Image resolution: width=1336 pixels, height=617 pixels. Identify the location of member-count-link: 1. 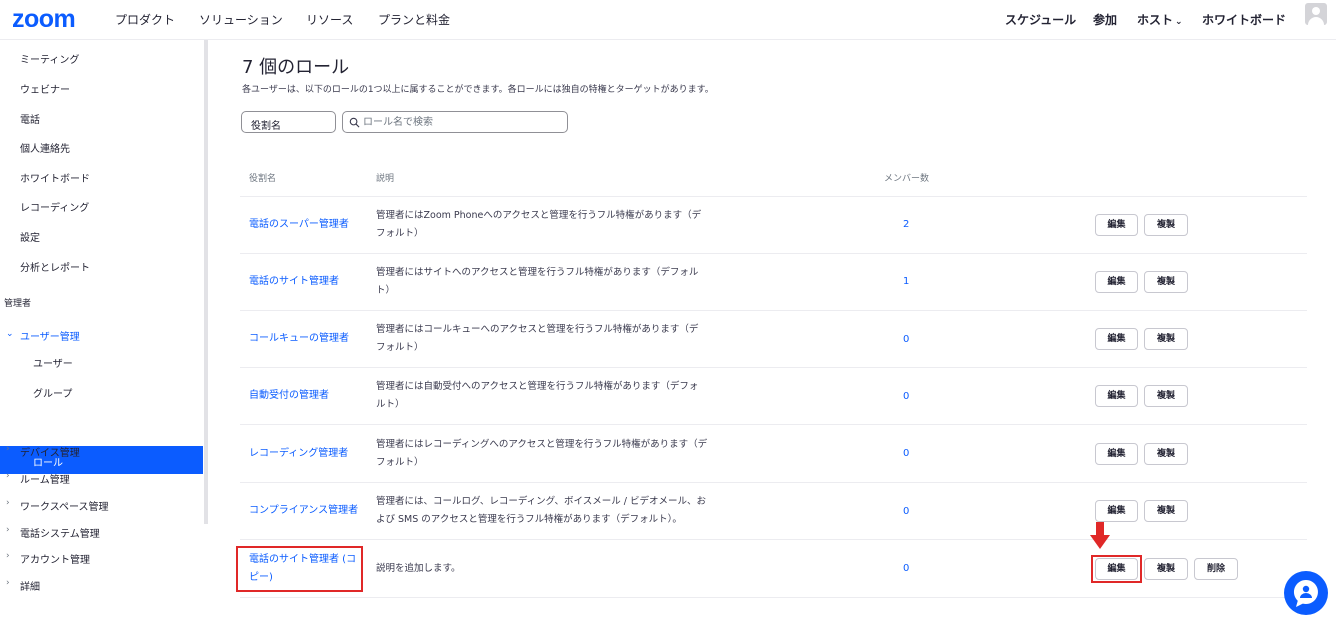
(906, 281).